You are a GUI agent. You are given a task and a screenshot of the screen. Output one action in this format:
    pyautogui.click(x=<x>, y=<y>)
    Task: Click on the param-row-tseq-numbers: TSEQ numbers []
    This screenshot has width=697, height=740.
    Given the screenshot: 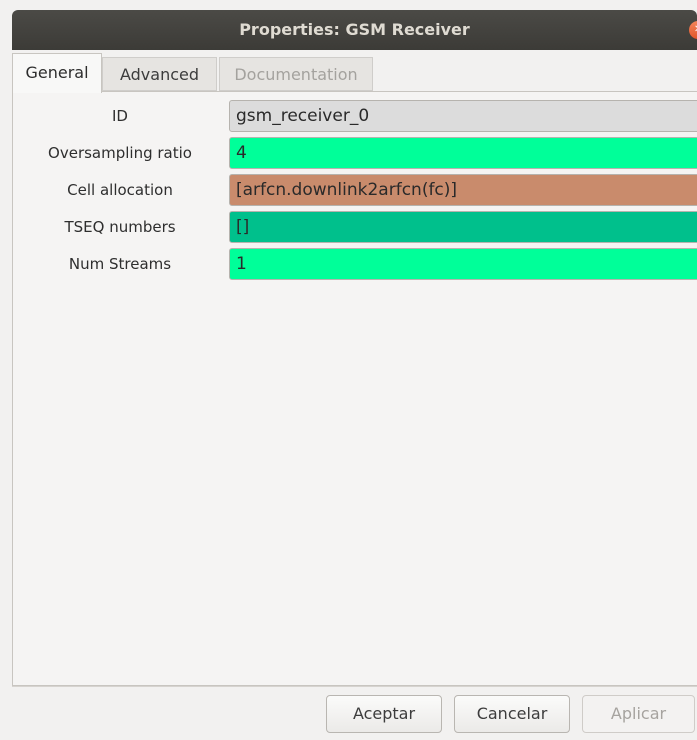 What is the action you would take?
    pyautogui.click(x=355, y=227)
    